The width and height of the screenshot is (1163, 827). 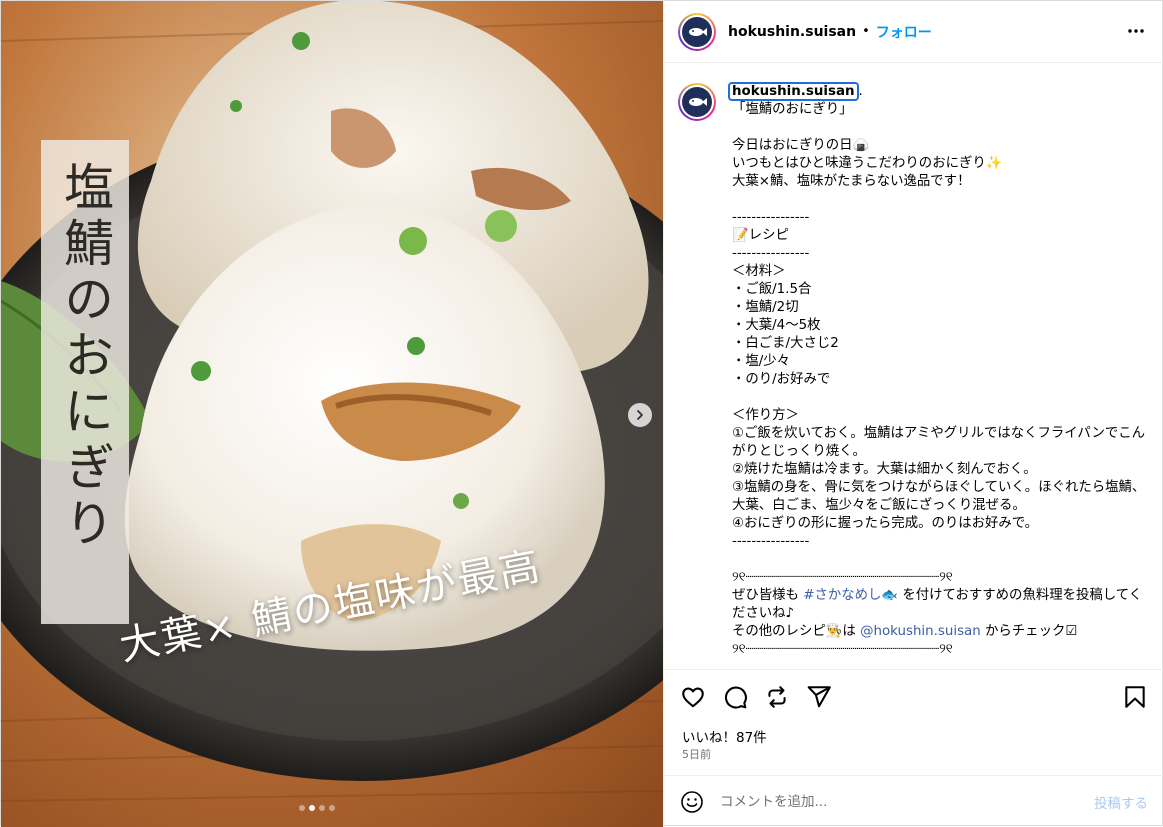 I want to click on caption-username: hokushin.suisan, so click(x=793, y=91).